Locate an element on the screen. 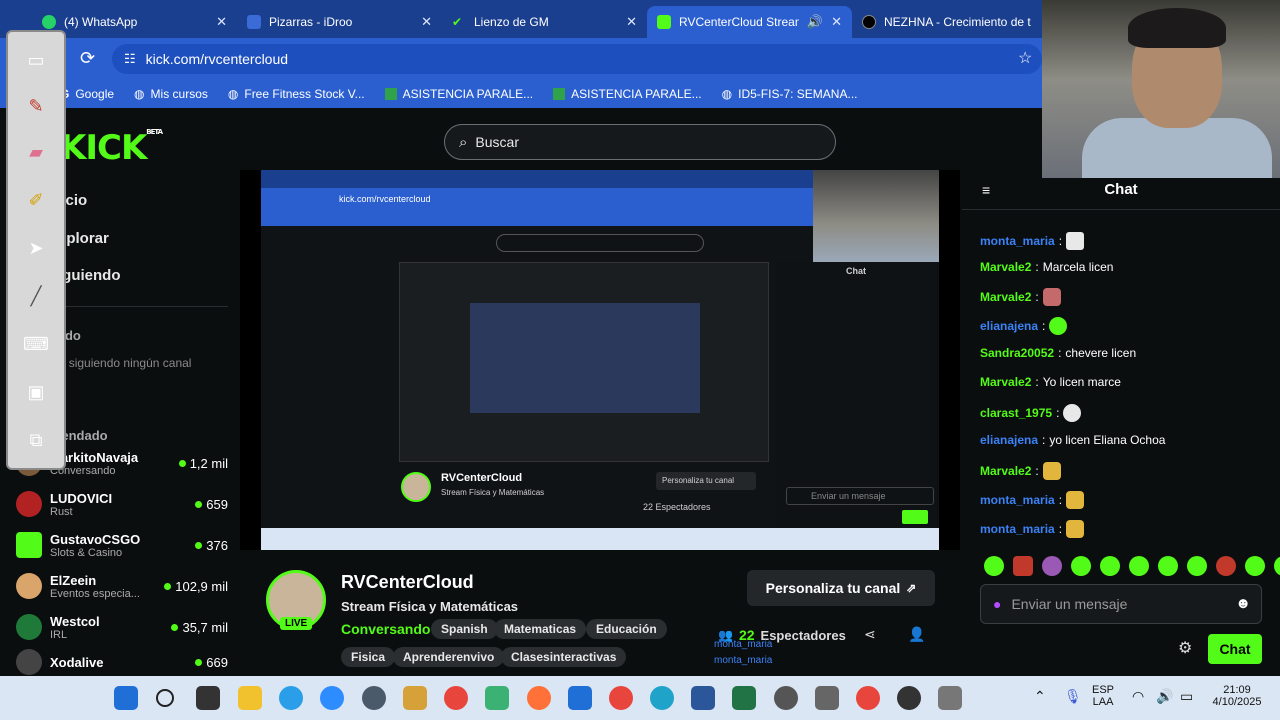  site-settings-icon: ☷ is located at coordinates (130, 59).